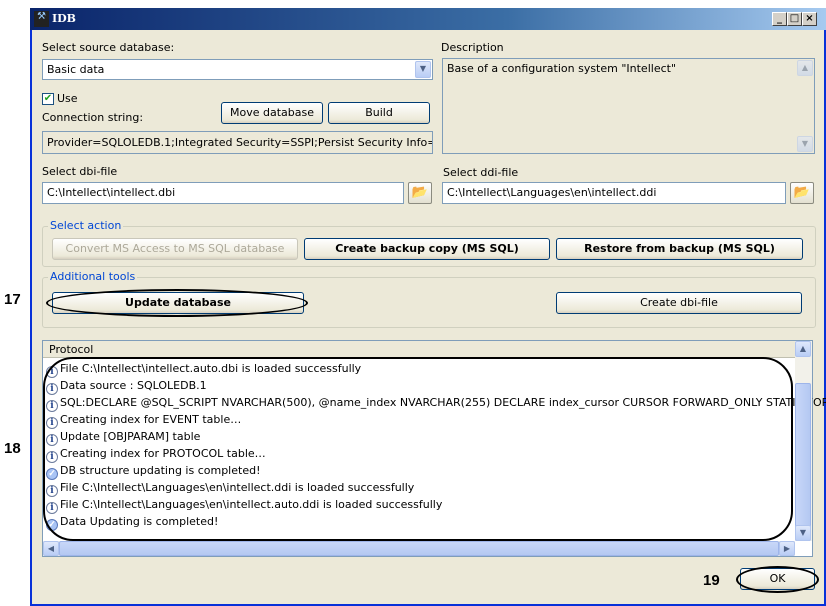 This screenshot has width=826, height=606. What do you see at coordinates (175, 249) in the screenshot?
I see `convert-access-button: Convert MS Access to MS SQL database` at bounding box center [175, 249].